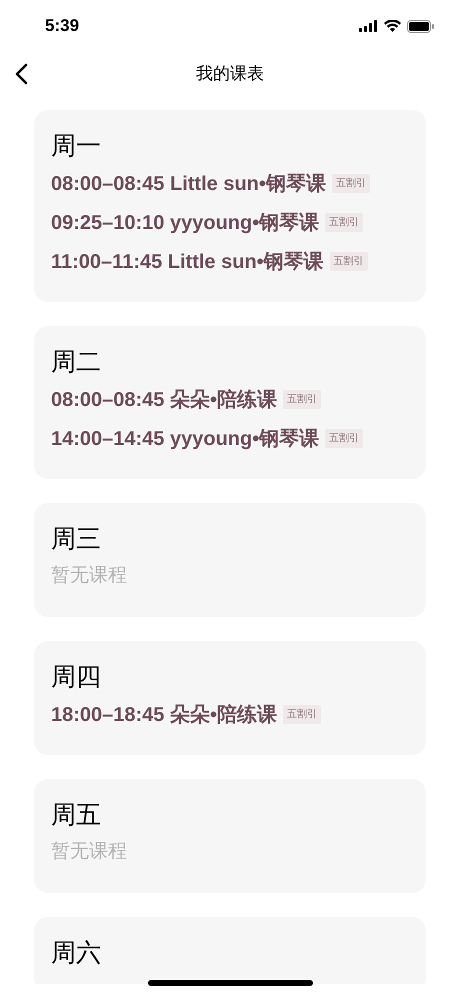  I want to click on page-title: 我的课表, so click(230, 74).